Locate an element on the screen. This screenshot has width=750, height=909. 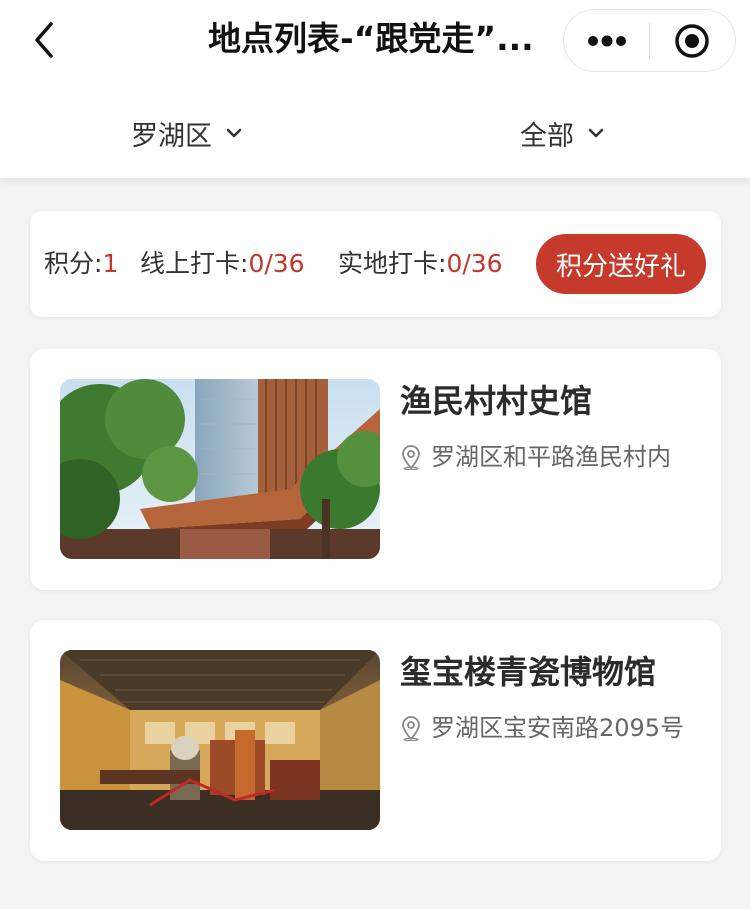
close-button is located at coordinates (692, 40).